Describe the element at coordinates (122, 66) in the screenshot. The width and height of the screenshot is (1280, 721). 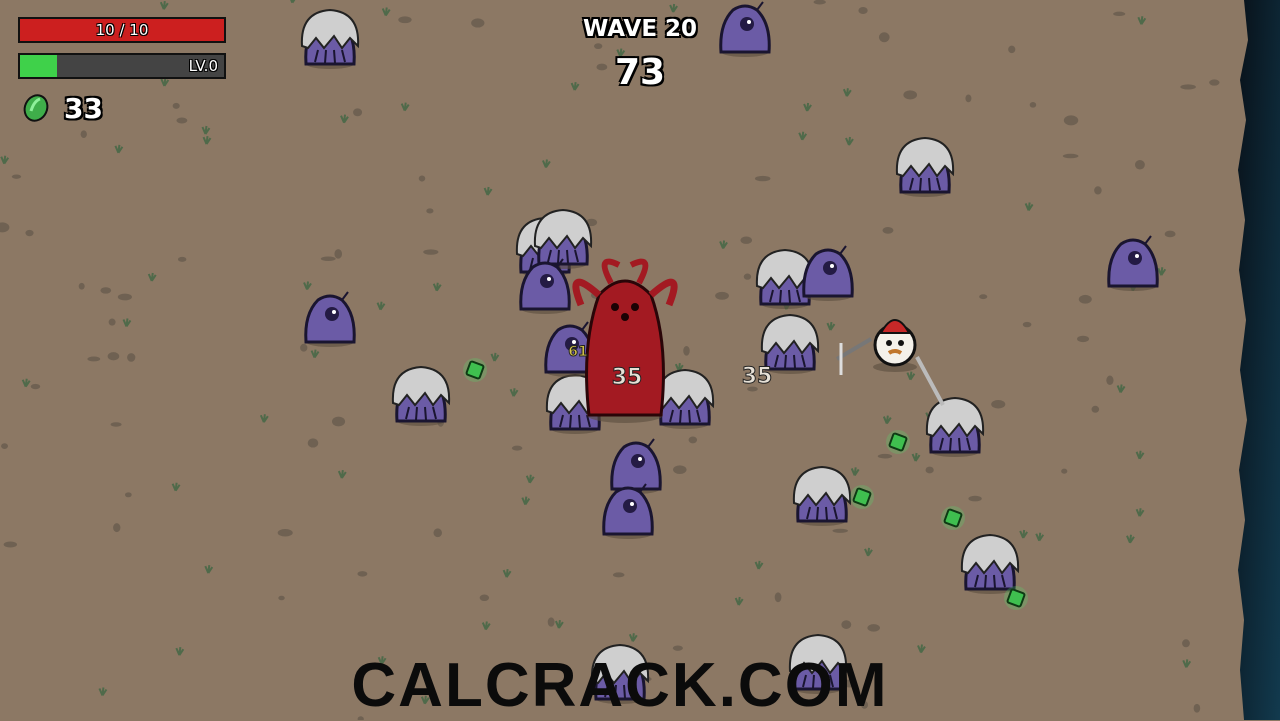
I see `experience-bar: LV.0` at that location.